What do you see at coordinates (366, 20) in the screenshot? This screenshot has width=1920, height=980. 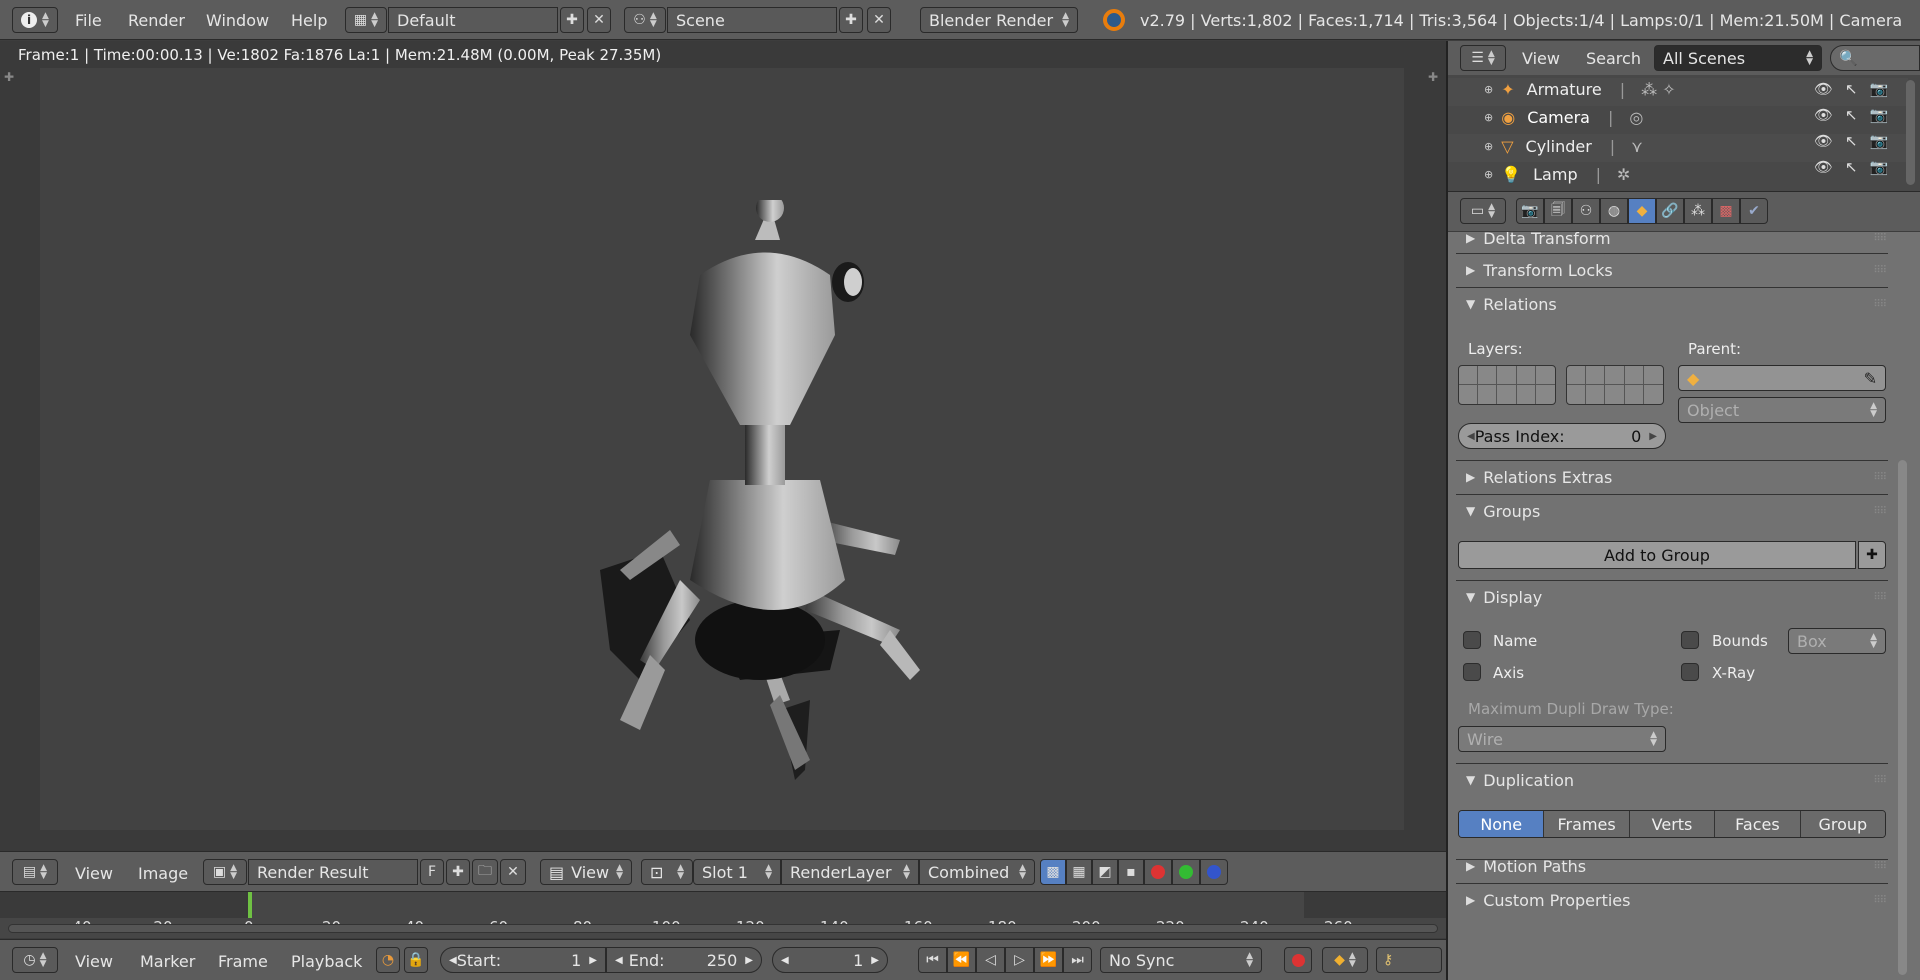 I see `screen-layout-icon-button: ▦ ▲ ▼` at bounding box center [366, 20].